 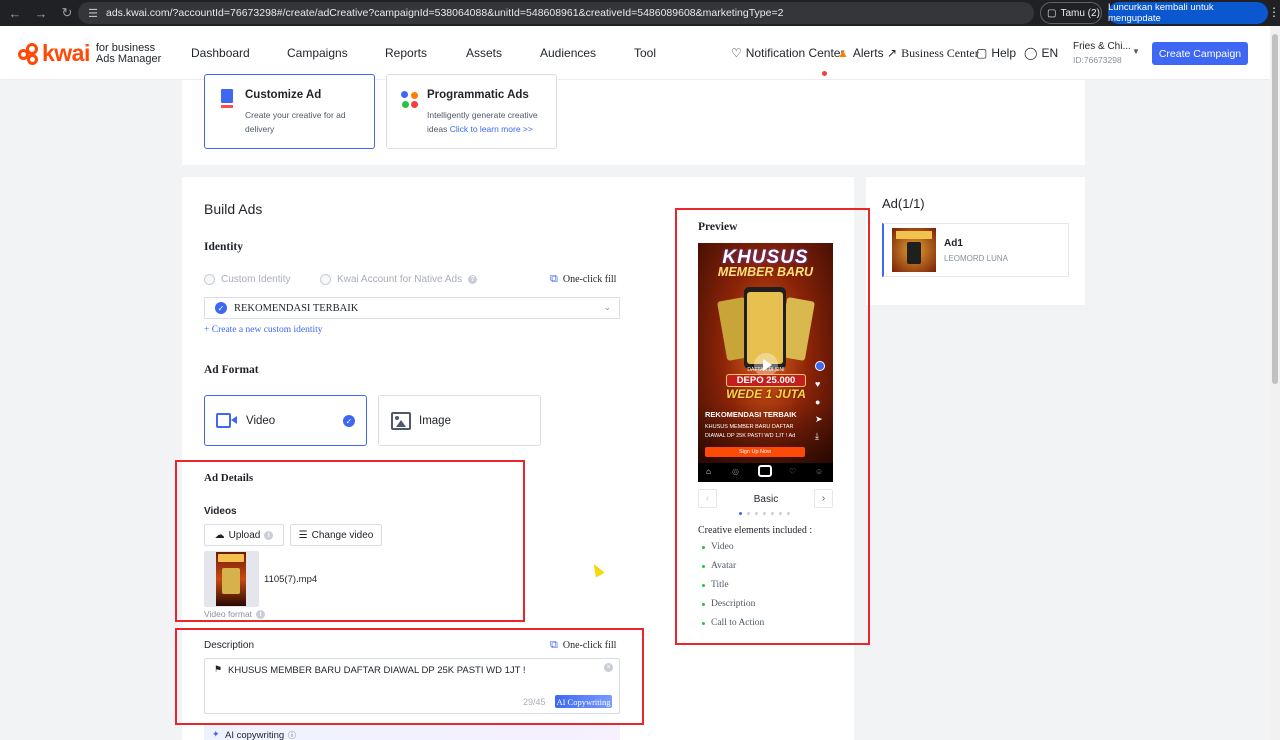 I want to click on profile-button: ▢ Tamu (2), so click(x=1071, y=13).